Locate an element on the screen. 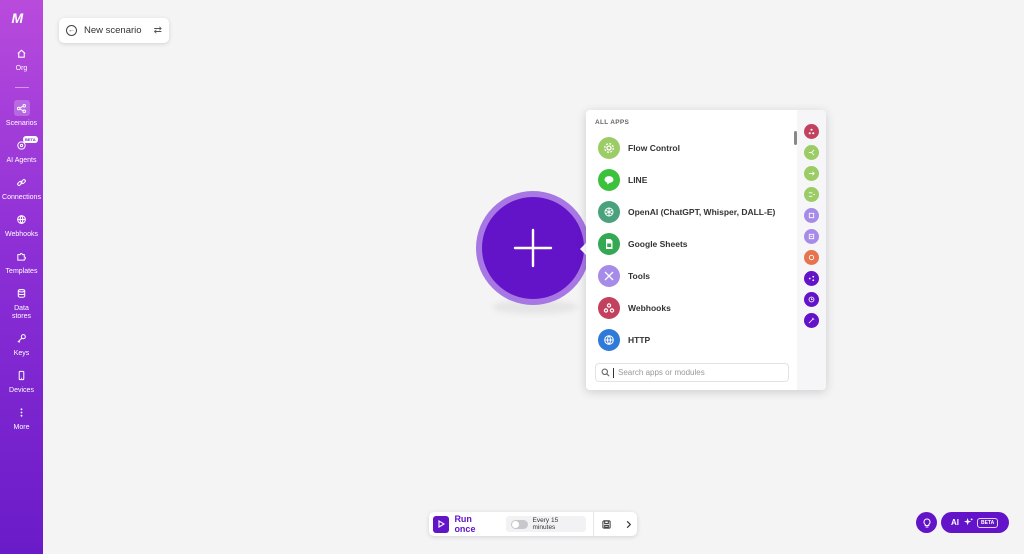 This screenshot has width=1024, height=554. schedule-label: Every 15 minutes is located at coordinates (545, 524).